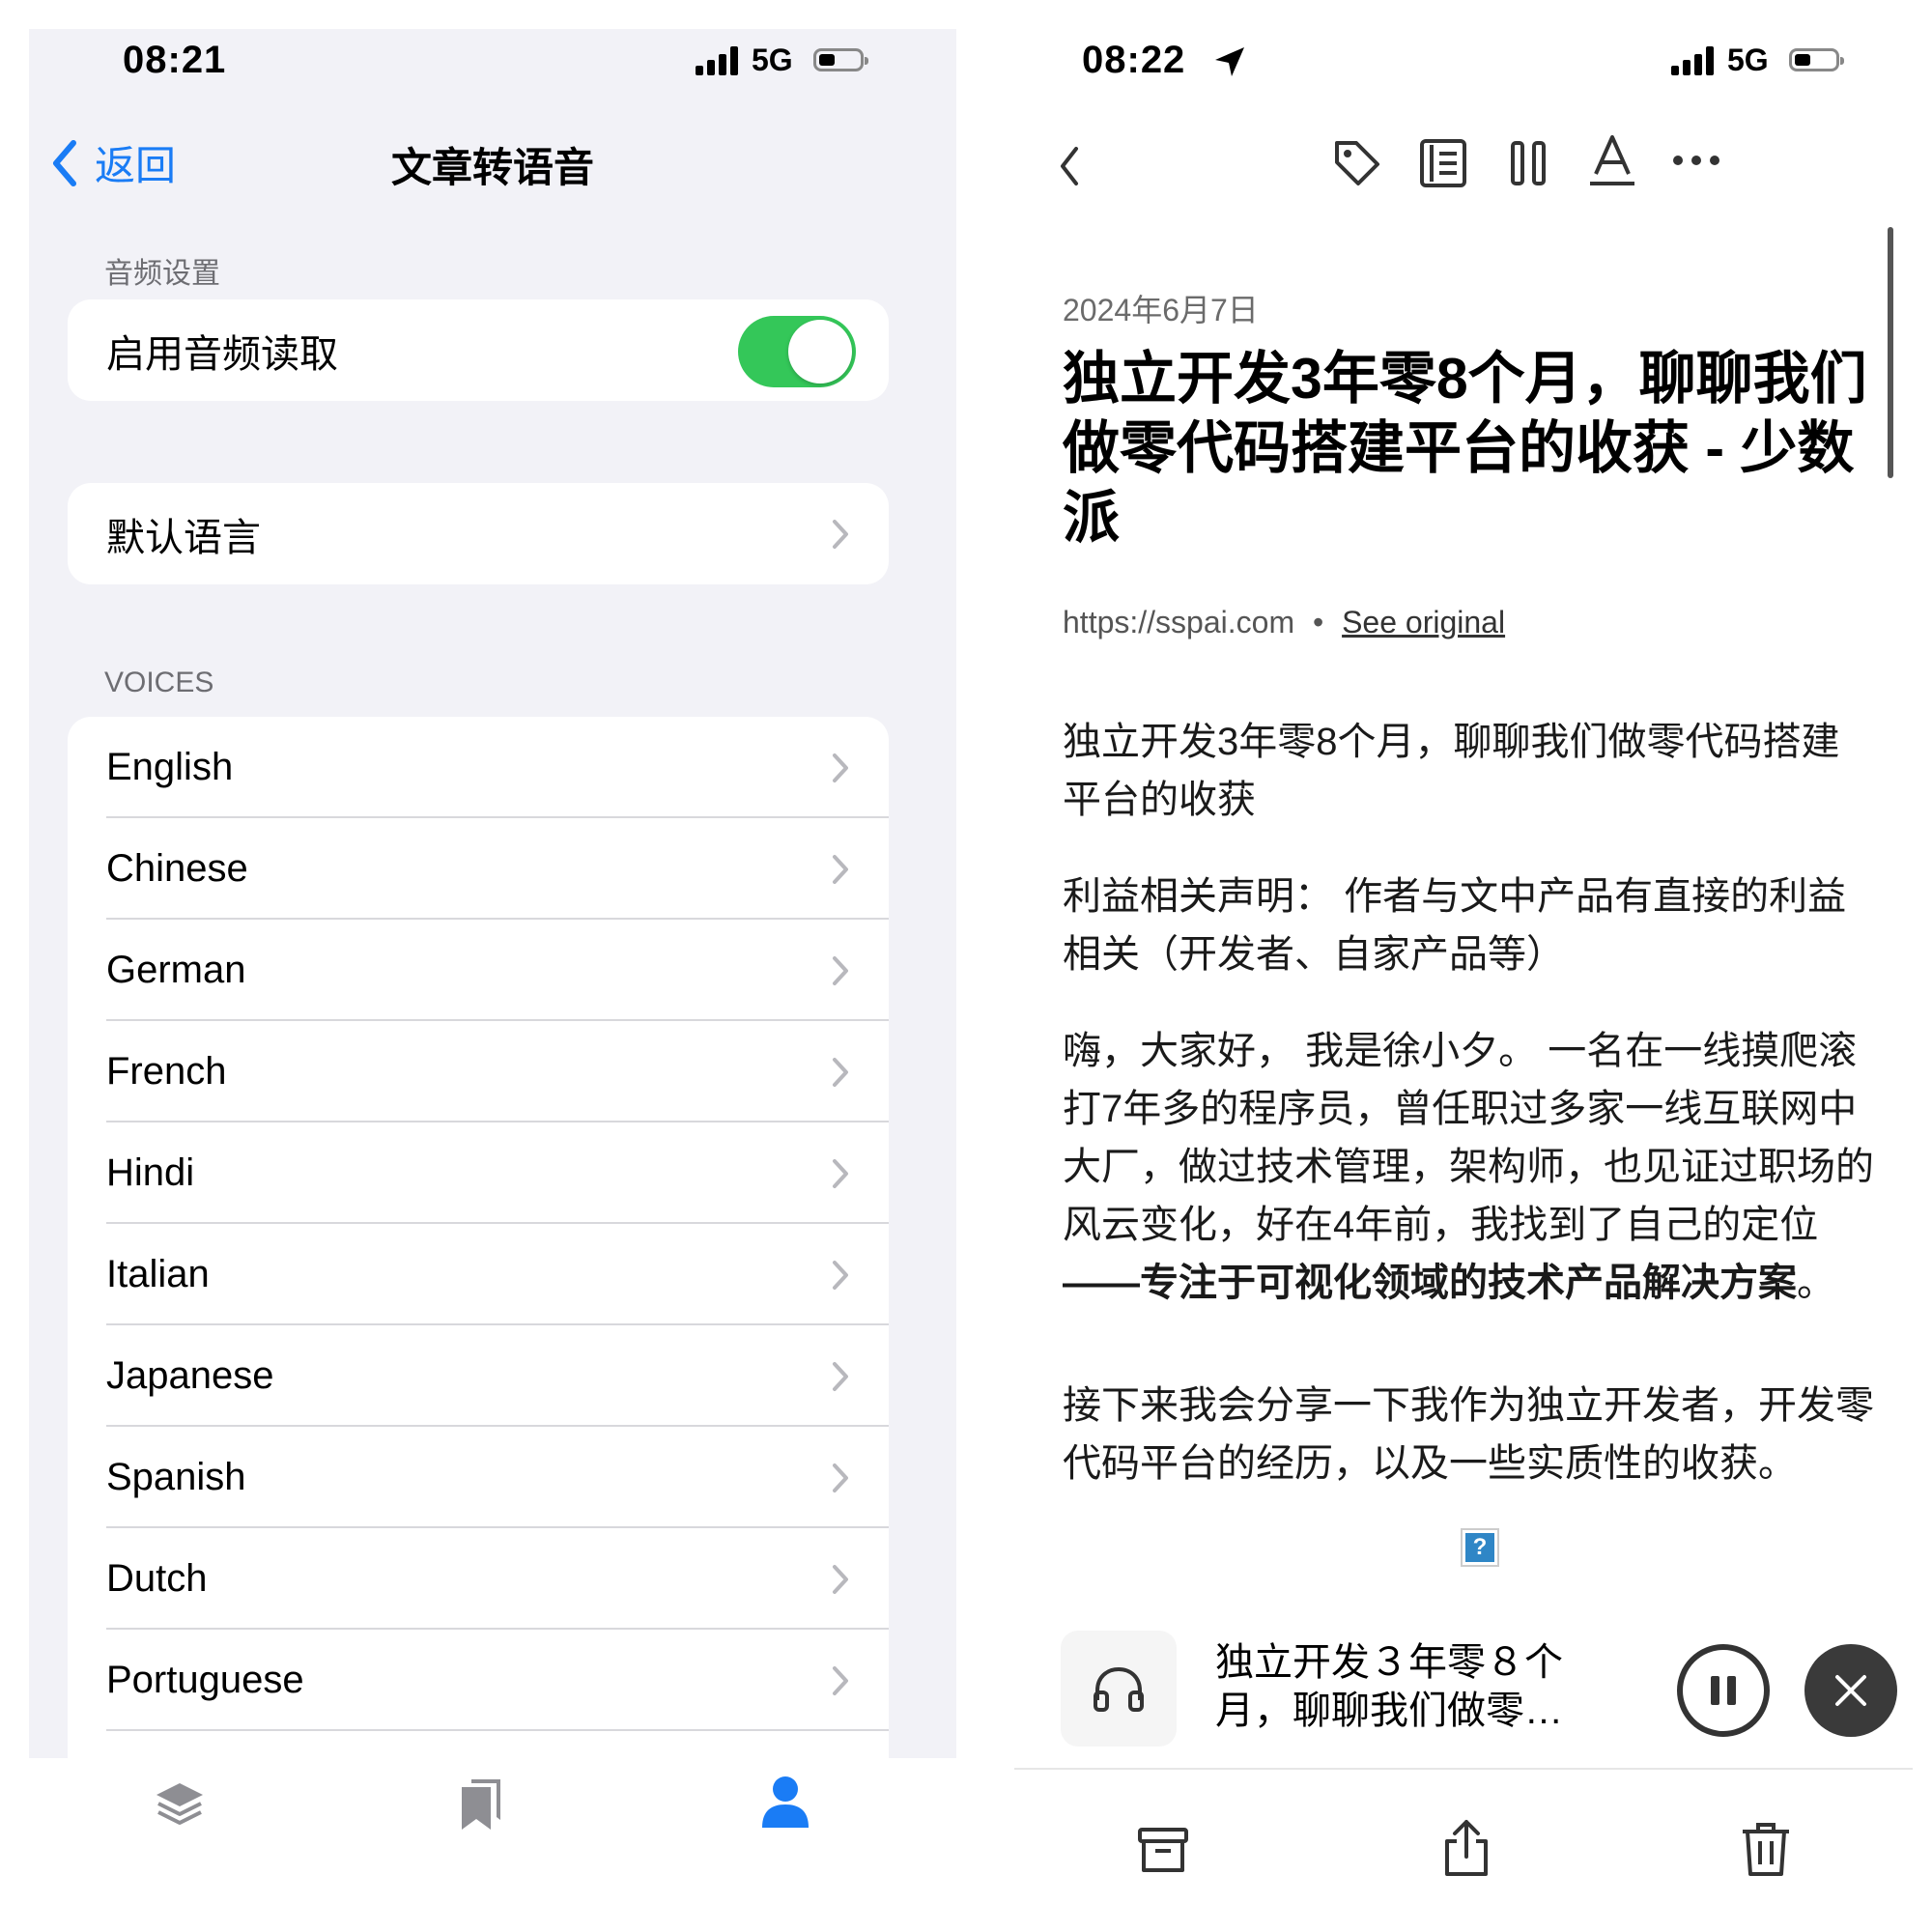 The image size is (1932, 1932). I want to click on audio-settings-header: 音频设置, so click(162, 274).